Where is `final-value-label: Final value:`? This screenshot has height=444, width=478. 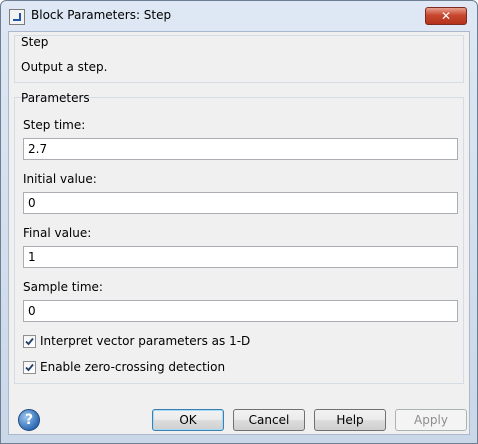 final-value-label: Final value: is located at coordinates (57, 233).